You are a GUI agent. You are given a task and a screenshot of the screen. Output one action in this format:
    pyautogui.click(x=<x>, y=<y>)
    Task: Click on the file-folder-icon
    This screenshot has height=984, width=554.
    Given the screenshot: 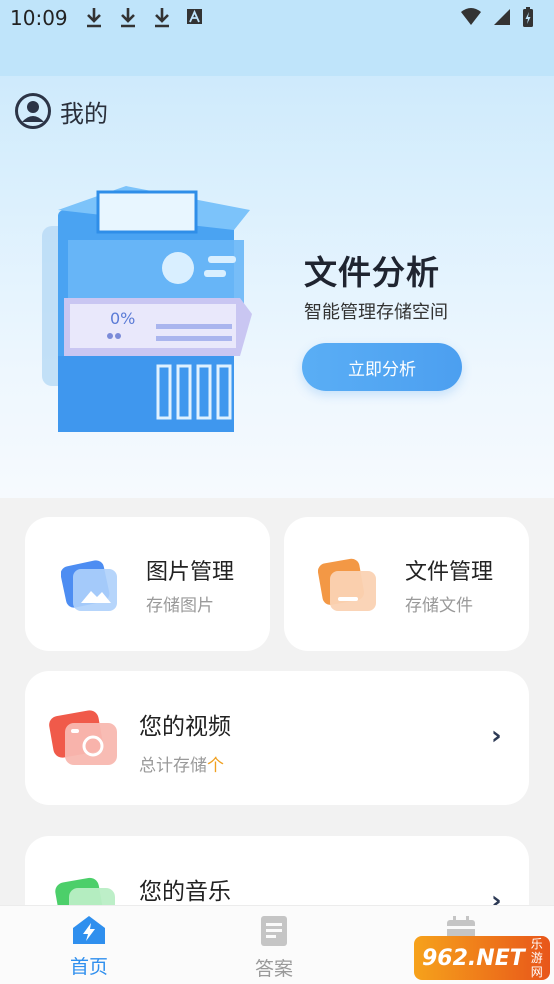 What is the action you would take?
    pyautogui.click(x=347, y=584)
    